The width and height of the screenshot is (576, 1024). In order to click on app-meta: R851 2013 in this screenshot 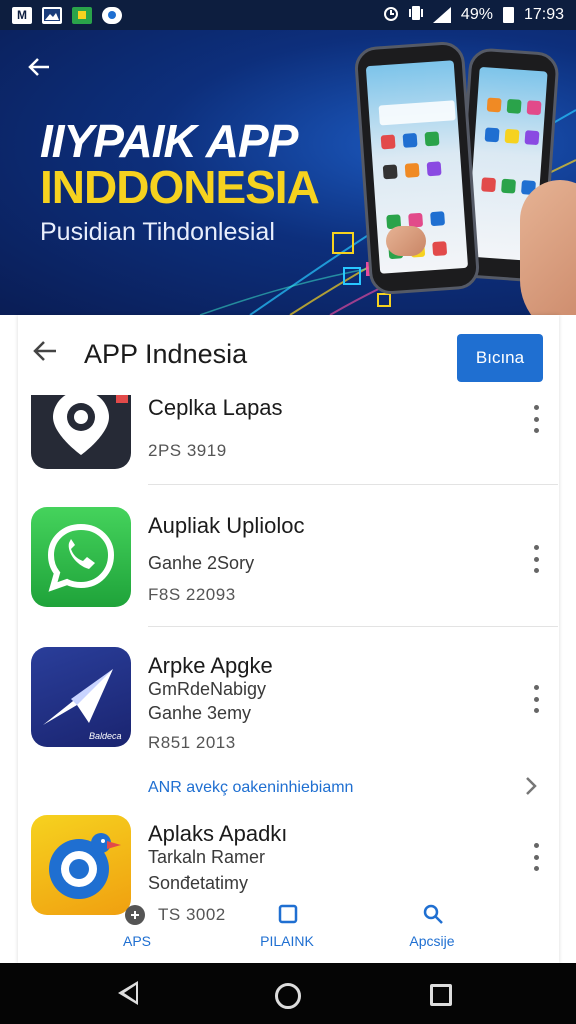, I will do `click(192, 742)`.